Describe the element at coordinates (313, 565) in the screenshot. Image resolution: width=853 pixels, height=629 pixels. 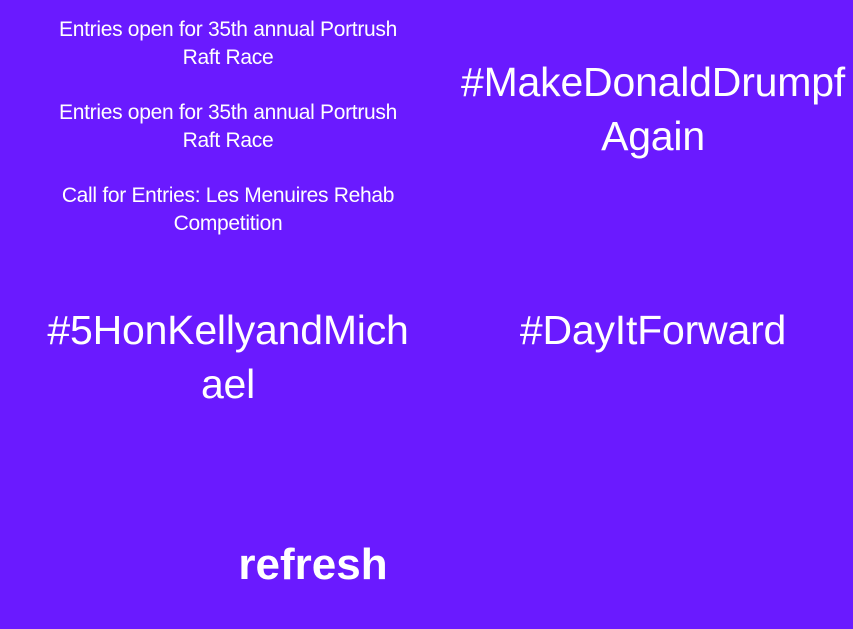
I see `refresh-button: refresh` at that location.